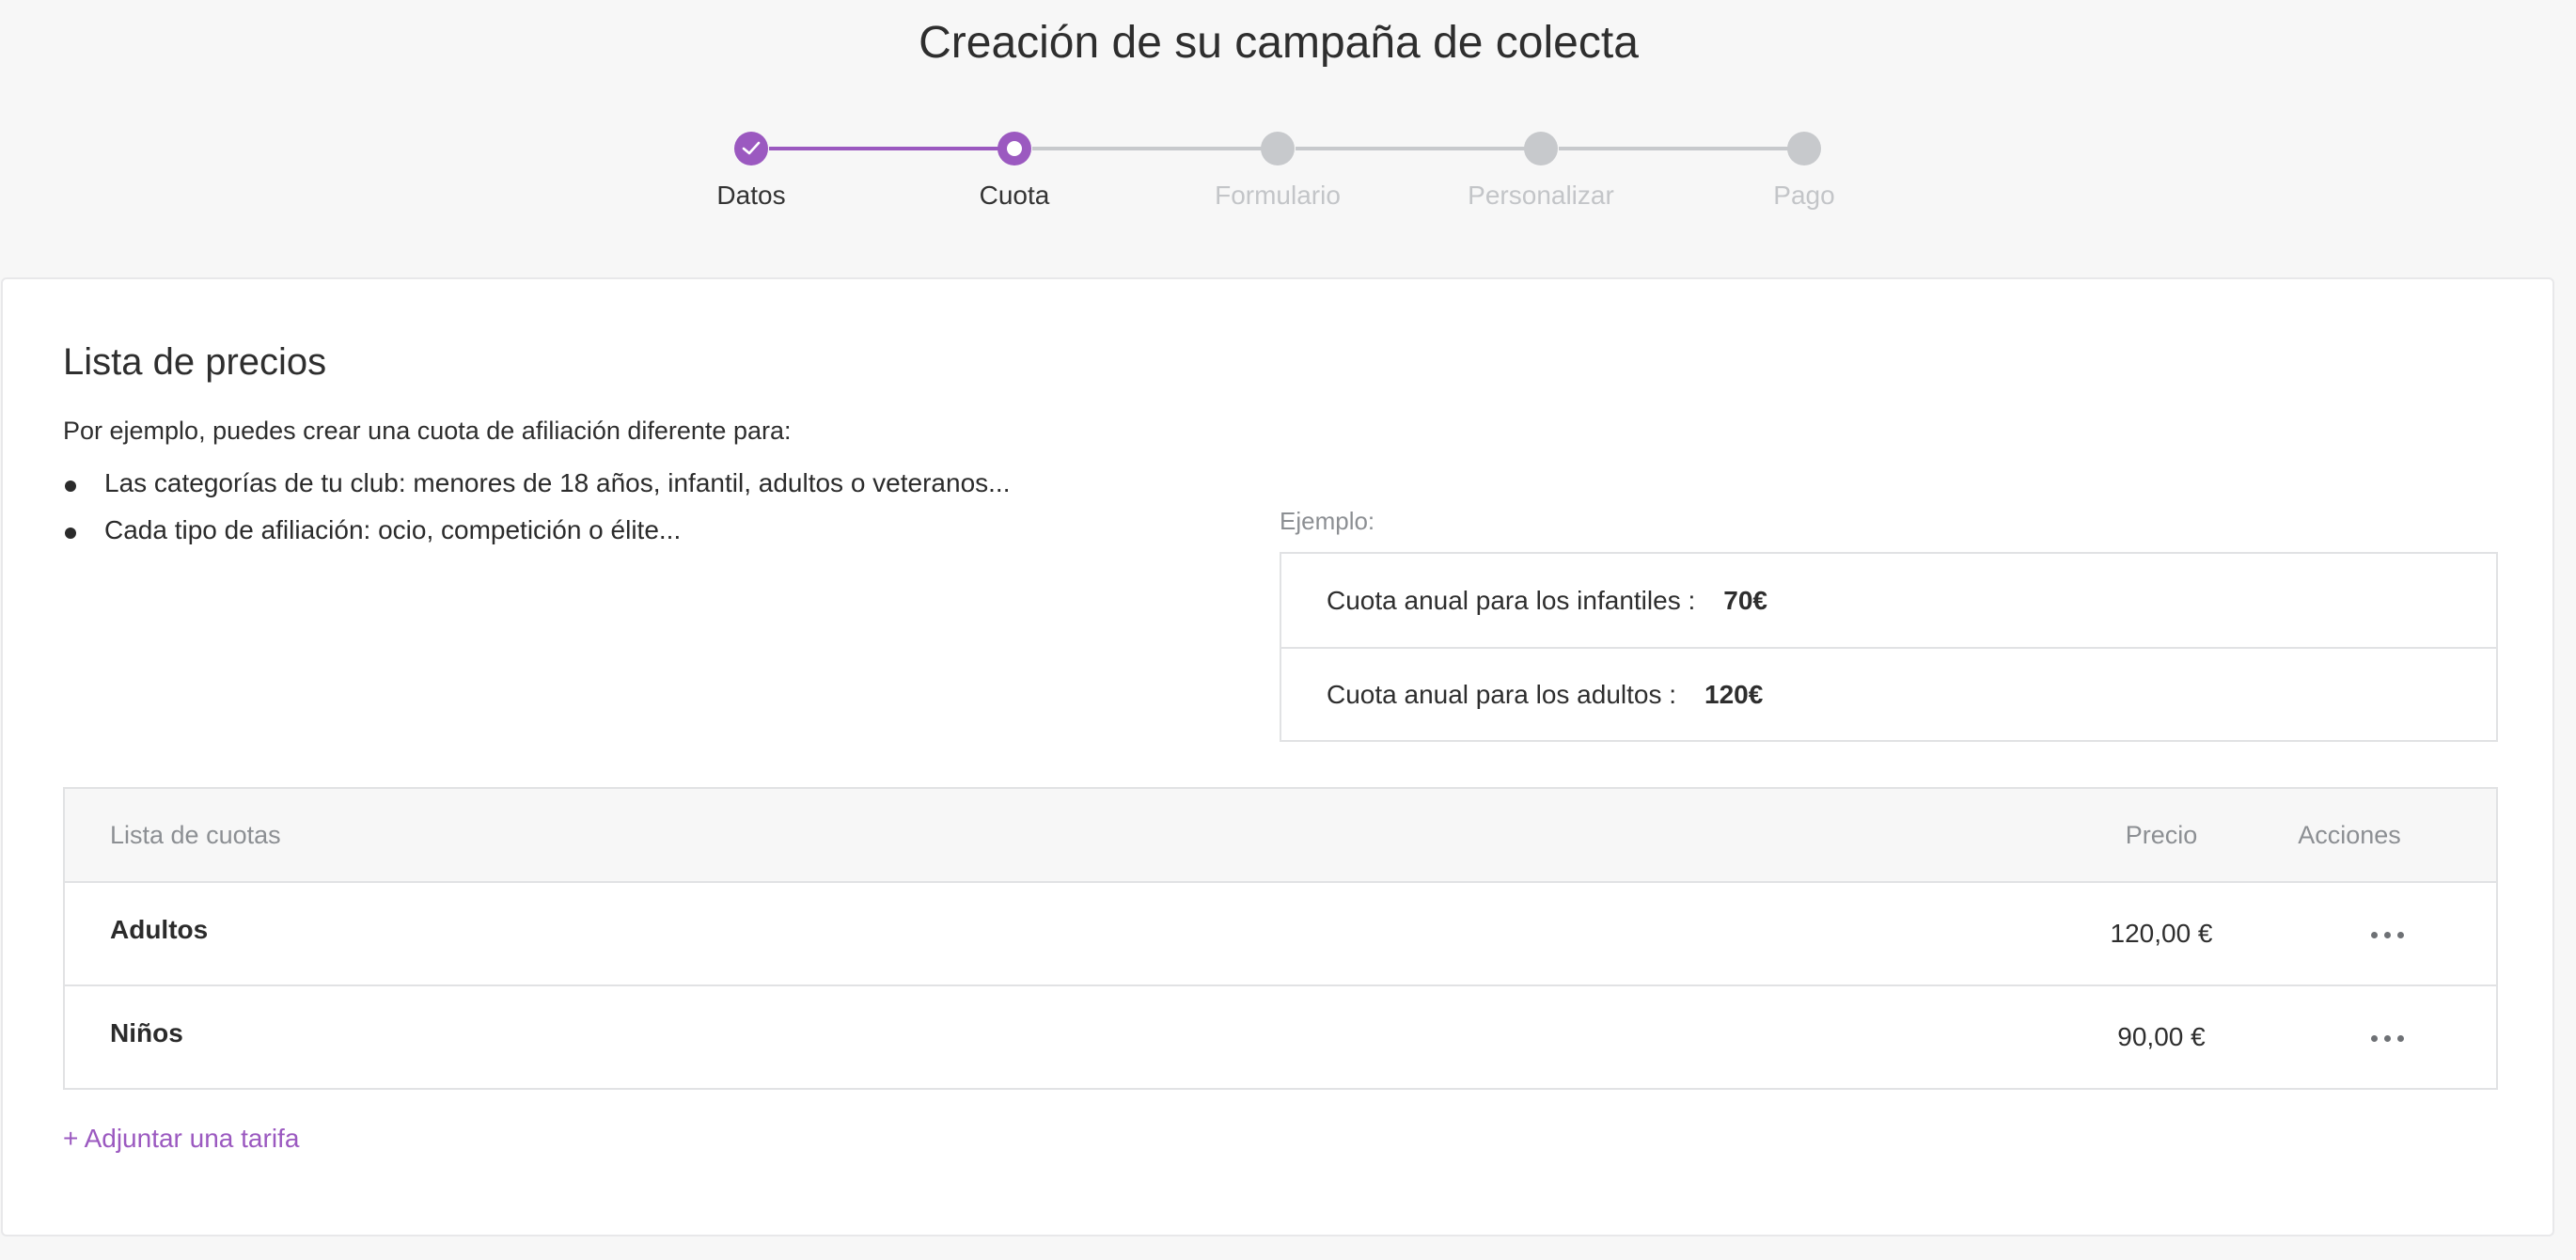 The image size is (2576, 1260). I want to click on check-icon, so click(752, 148).